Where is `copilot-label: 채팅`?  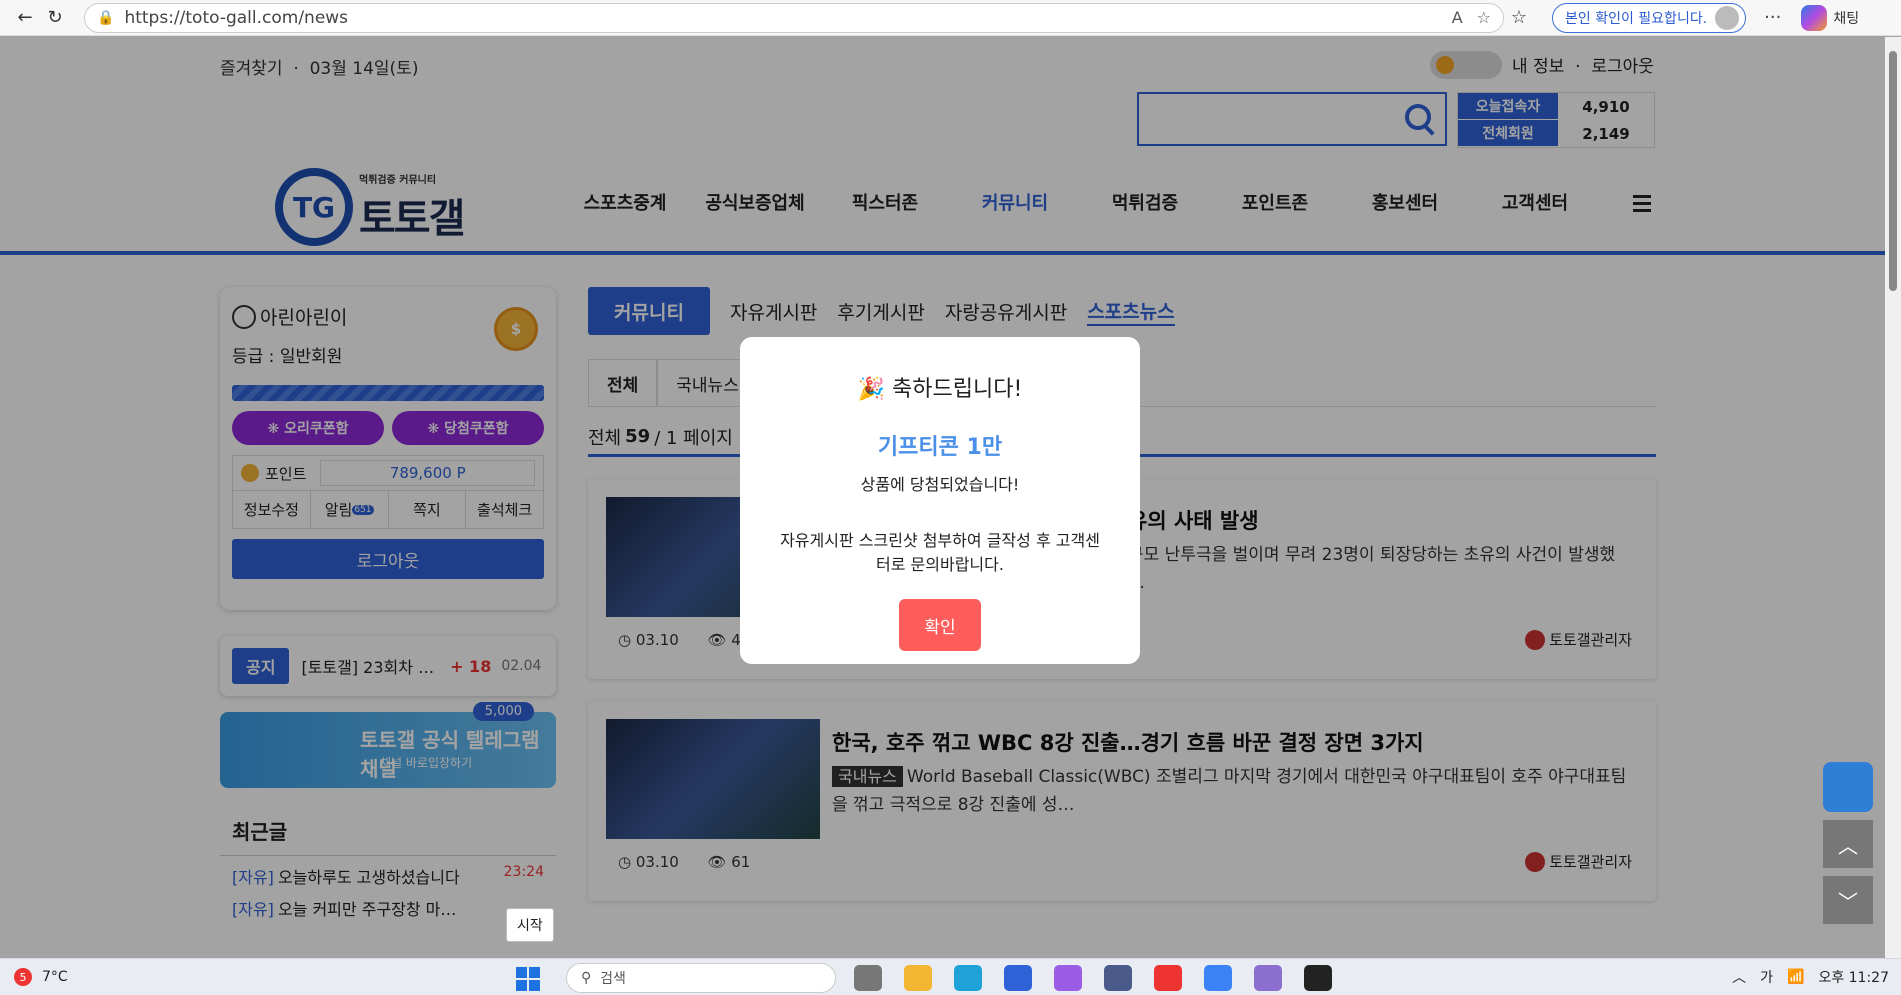 copilot-label: 채팅 is located at coordinates (1846, 18).